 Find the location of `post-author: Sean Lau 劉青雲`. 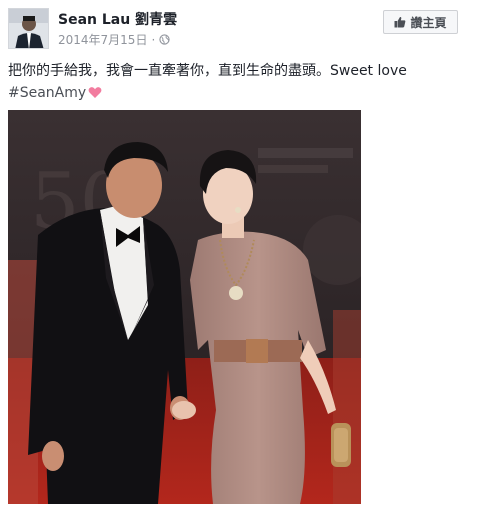

post-author: Sean Lau 劉青雲 is located at coordinates (117, 19).